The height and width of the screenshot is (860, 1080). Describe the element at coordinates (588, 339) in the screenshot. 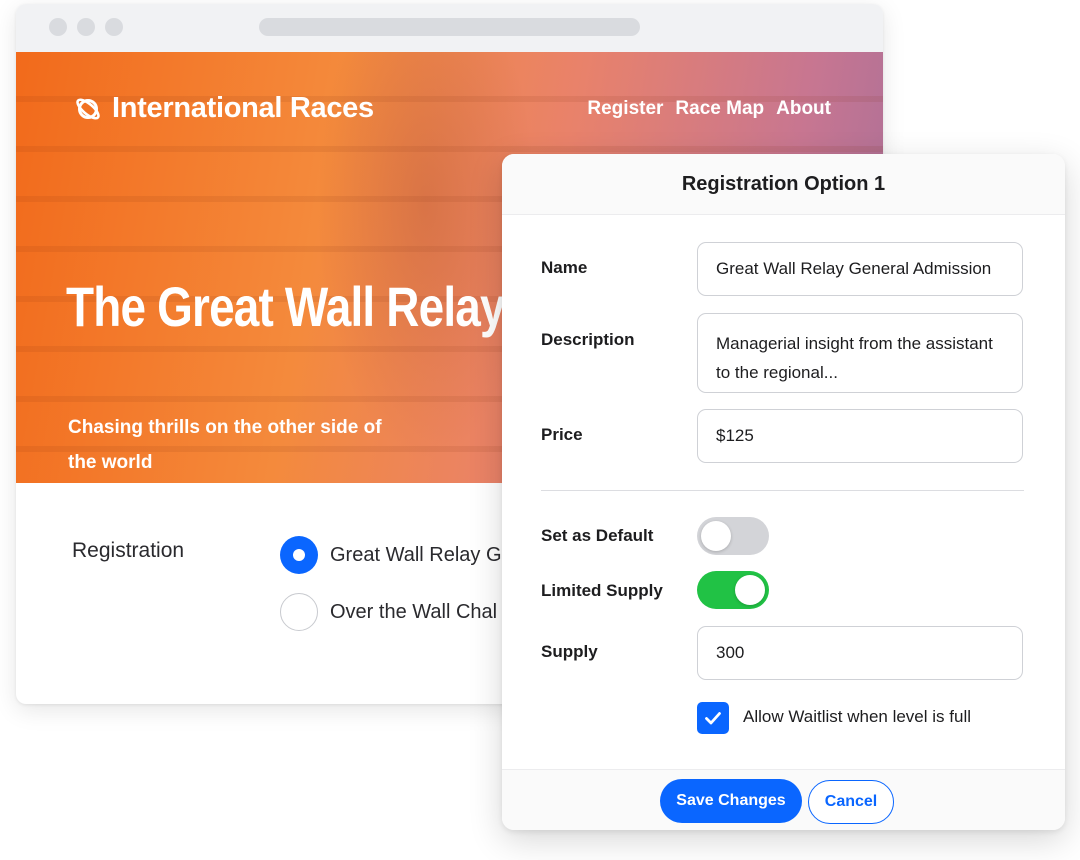

I see `description-label: Description` at that location.